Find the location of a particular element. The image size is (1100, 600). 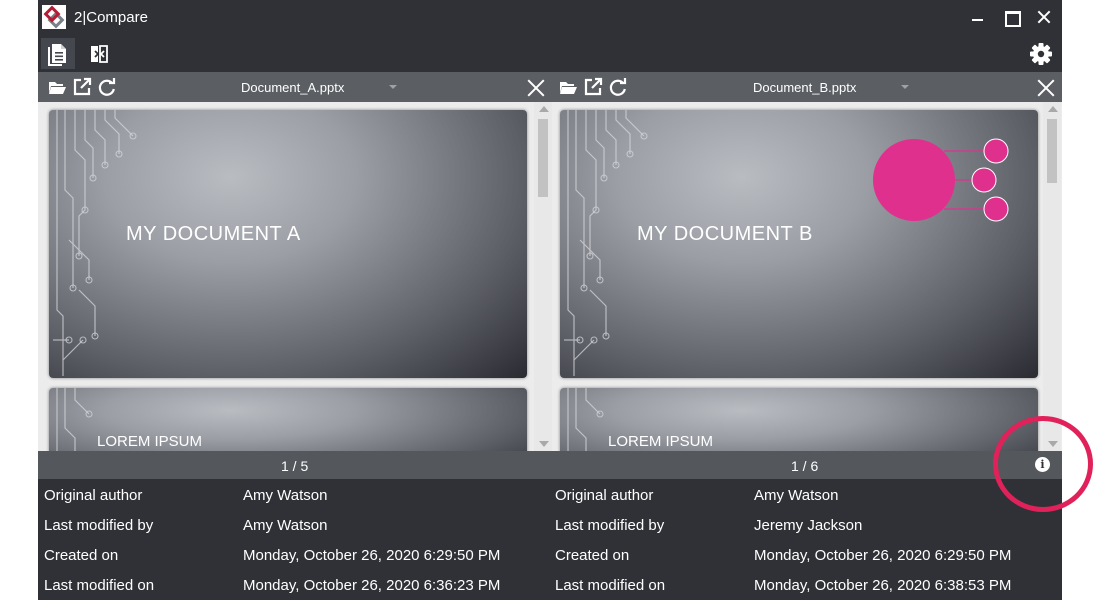

settings-button is located at coordinates (1041, 54).